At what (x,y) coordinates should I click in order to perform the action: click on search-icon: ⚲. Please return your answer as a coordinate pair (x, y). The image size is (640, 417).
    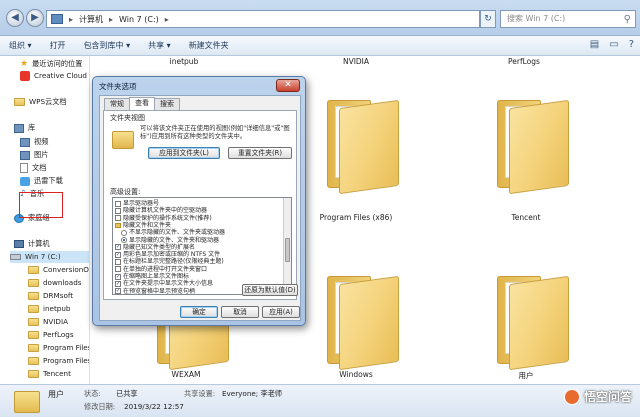
    Looking at the image, I should click on (627, 19).